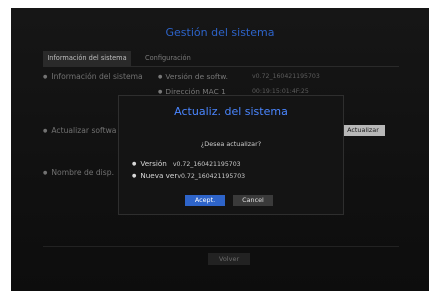 The height and width of the screenshot is (296, 441). I want to click on section-software-update: ● Actualizar softwa, so click(79, 130).